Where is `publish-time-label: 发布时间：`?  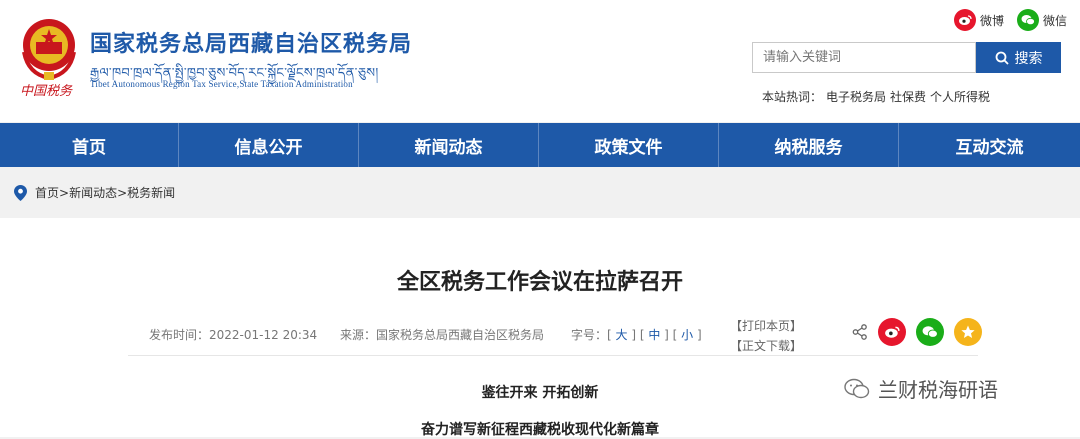
publish-time-label: 发布时间： is located at coordinates (179, 335).